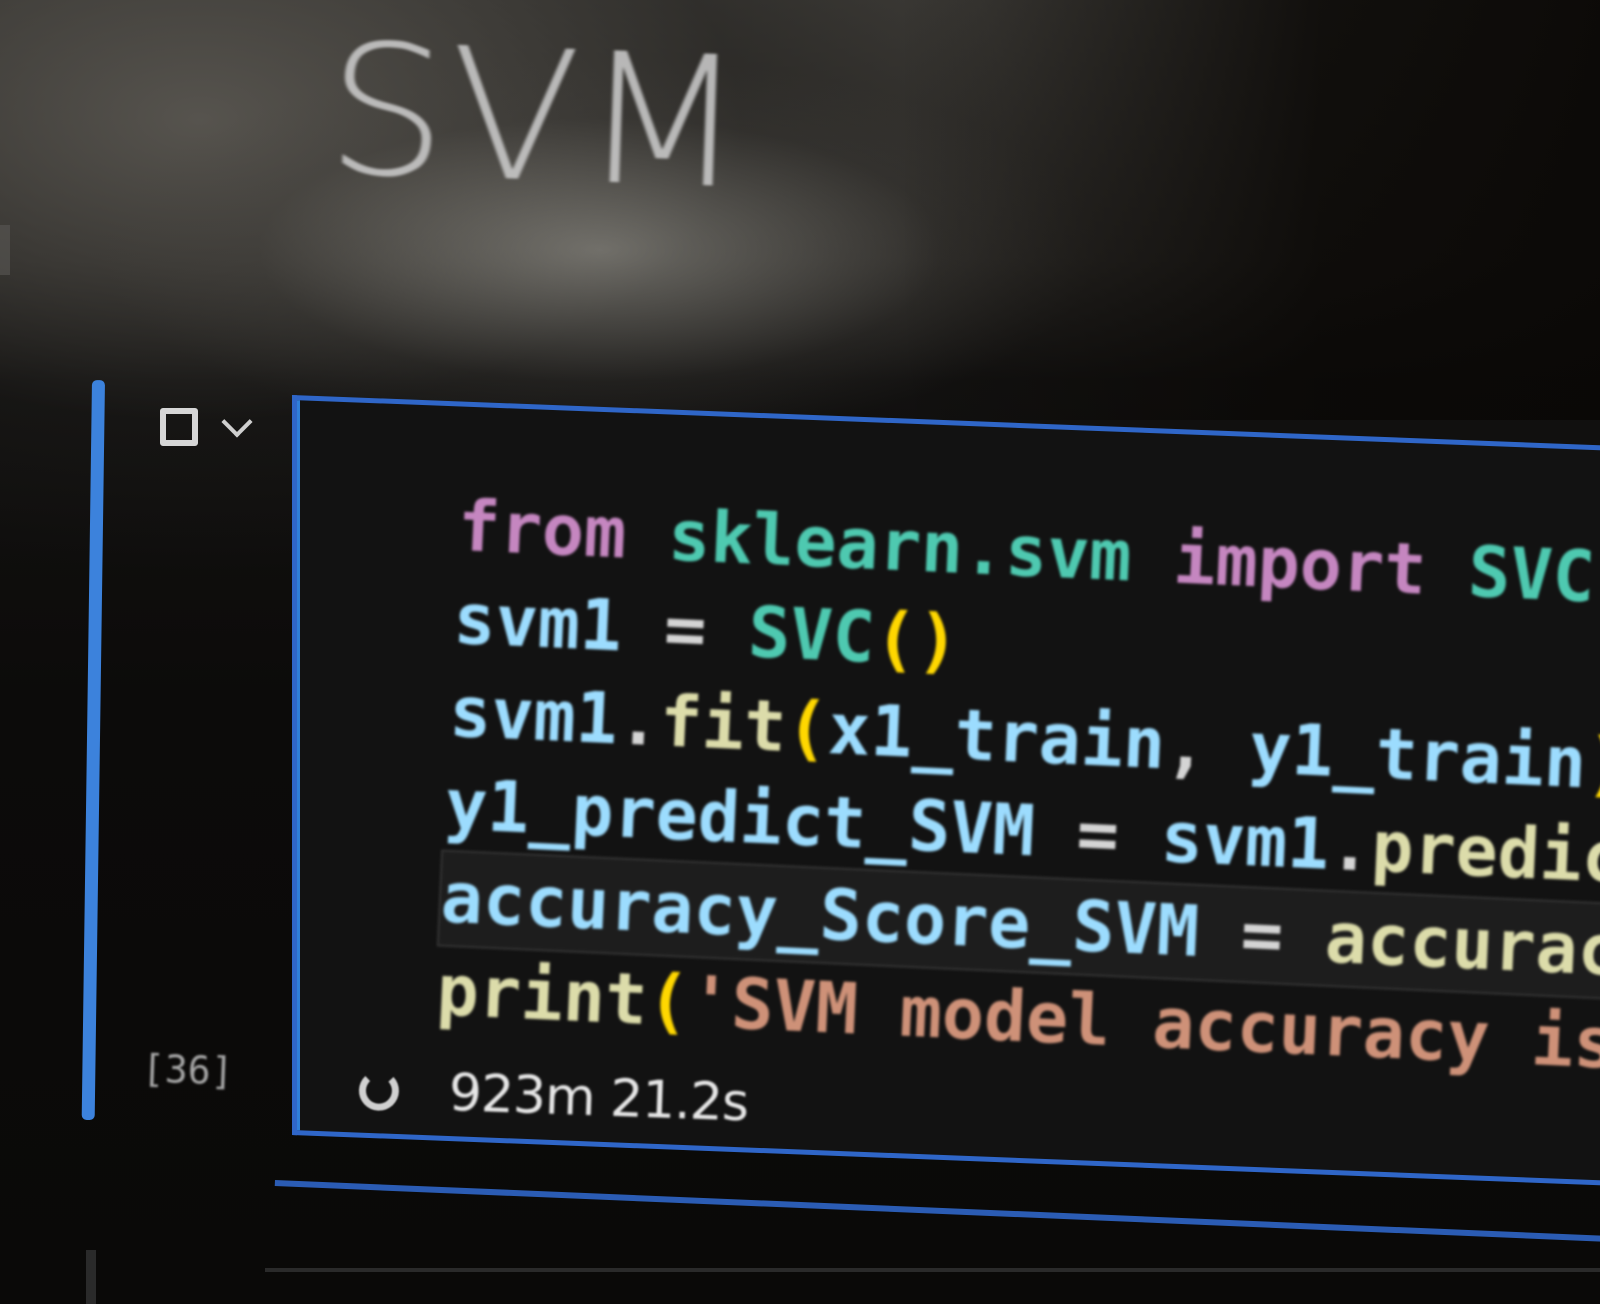 This screenshot has width=1600, height=1304. What do you see at coordinates (91, 1277) in the screenshot?
I see `next-cell-edge` at bounding box center [91, 1277].